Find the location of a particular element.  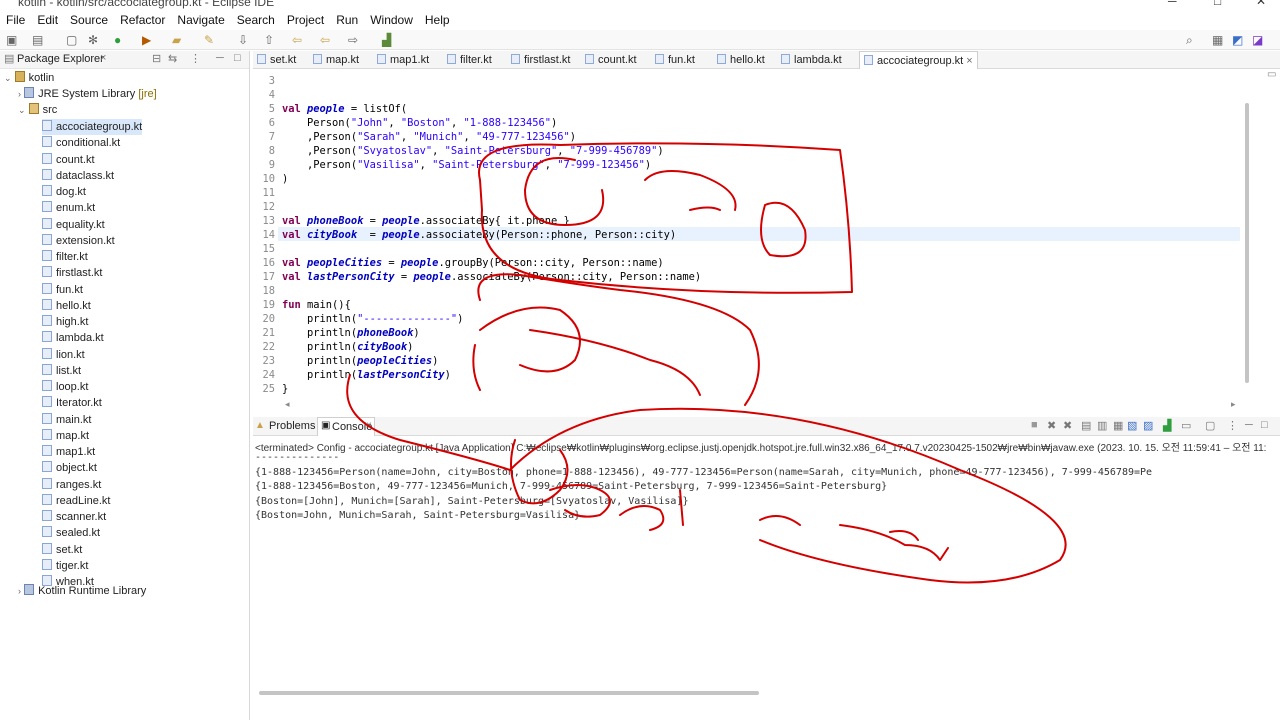

file-loop-kt: loop.kt is located at coordinates (65, 387).